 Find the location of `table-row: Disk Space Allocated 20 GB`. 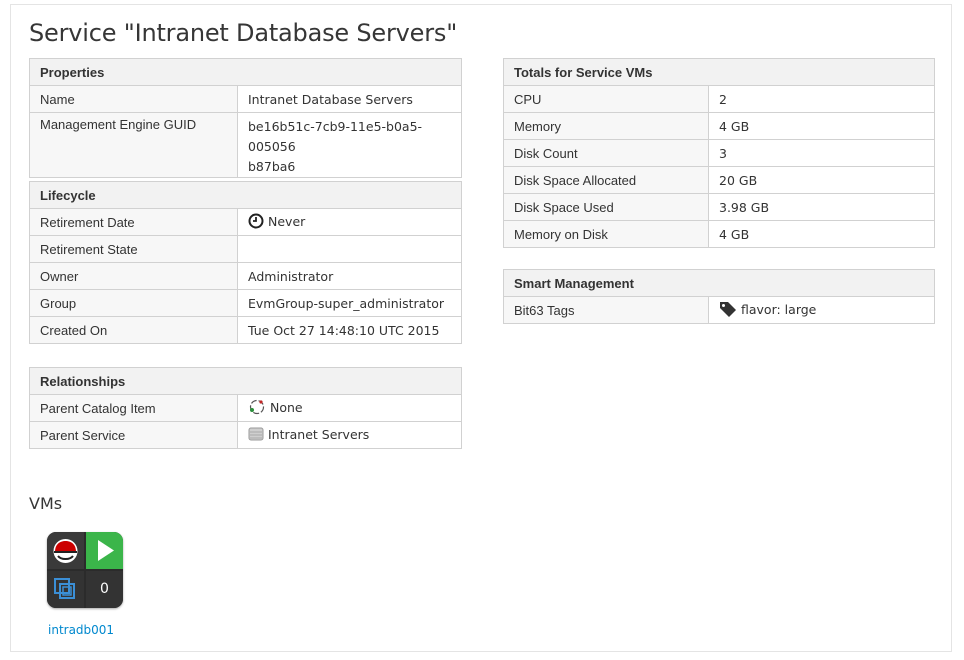

table-row: Disk Space Allocated 20 GB is located at coordinates (719, 180).